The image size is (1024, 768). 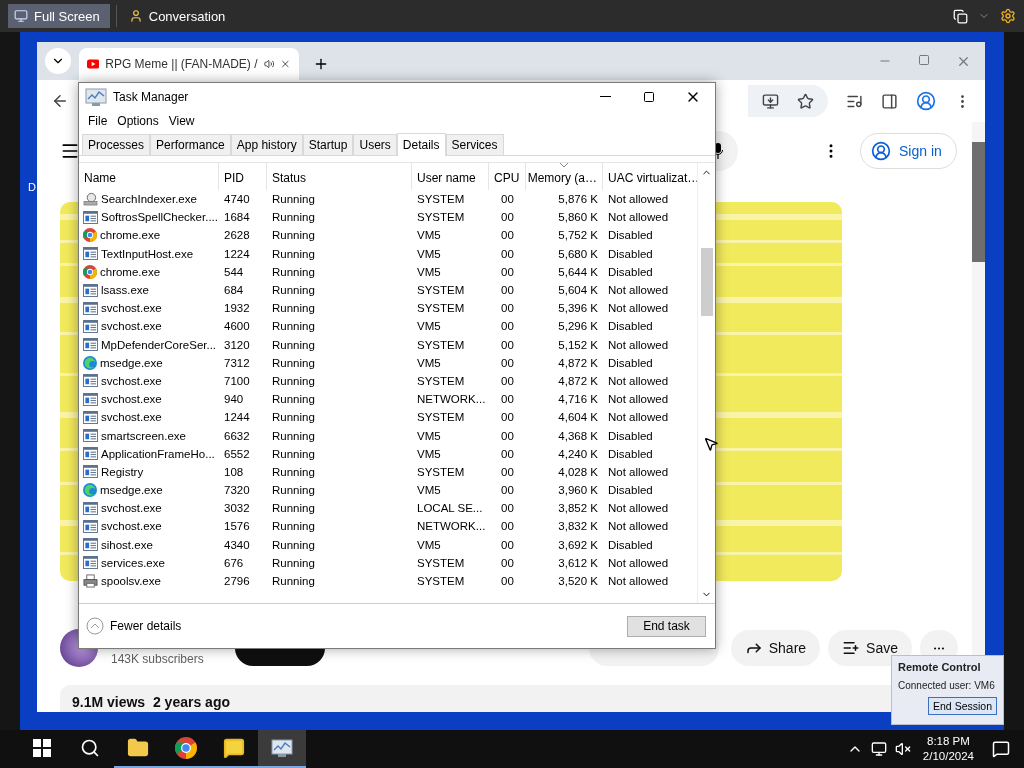 I want to click on process-name: svchost.exe, so click(x=149, y=326).